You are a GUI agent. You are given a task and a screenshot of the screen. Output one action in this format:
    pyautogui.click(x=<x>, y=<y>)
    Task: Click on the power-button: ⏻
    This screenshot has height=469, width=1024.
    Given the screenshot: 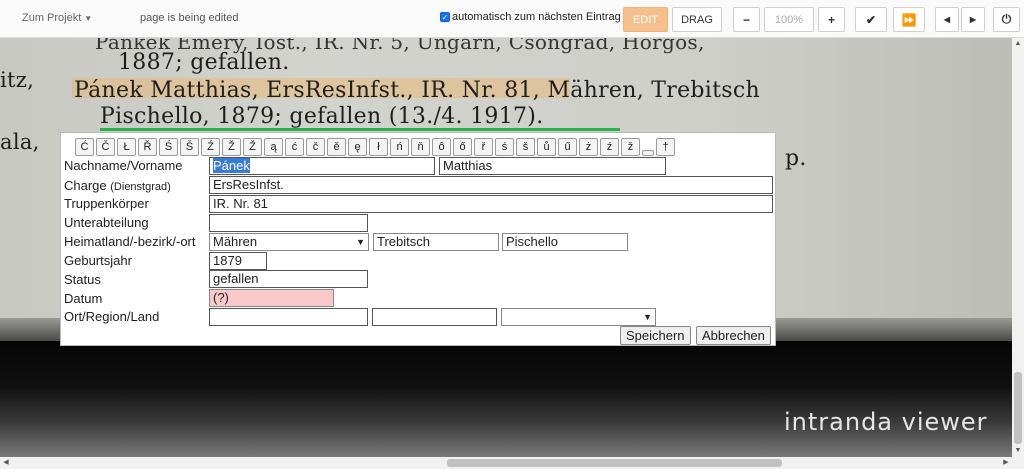 What is the action you would take?
    pyautogui.click(x=1006, y=19)
    